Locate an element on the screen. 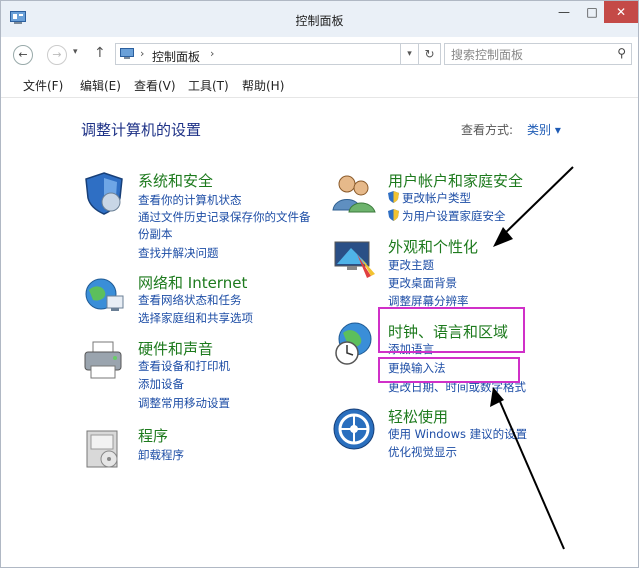 This screenshot has height=568, width=639. title-bar: 控制面板 — □ ✕ is located at coordinates (319, 19).